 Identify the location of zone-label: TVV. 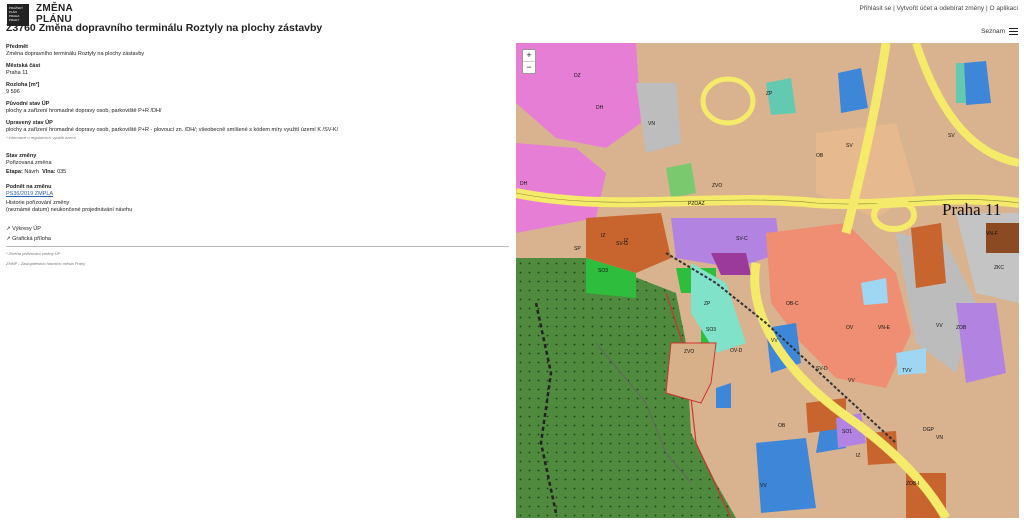
(907, 371).